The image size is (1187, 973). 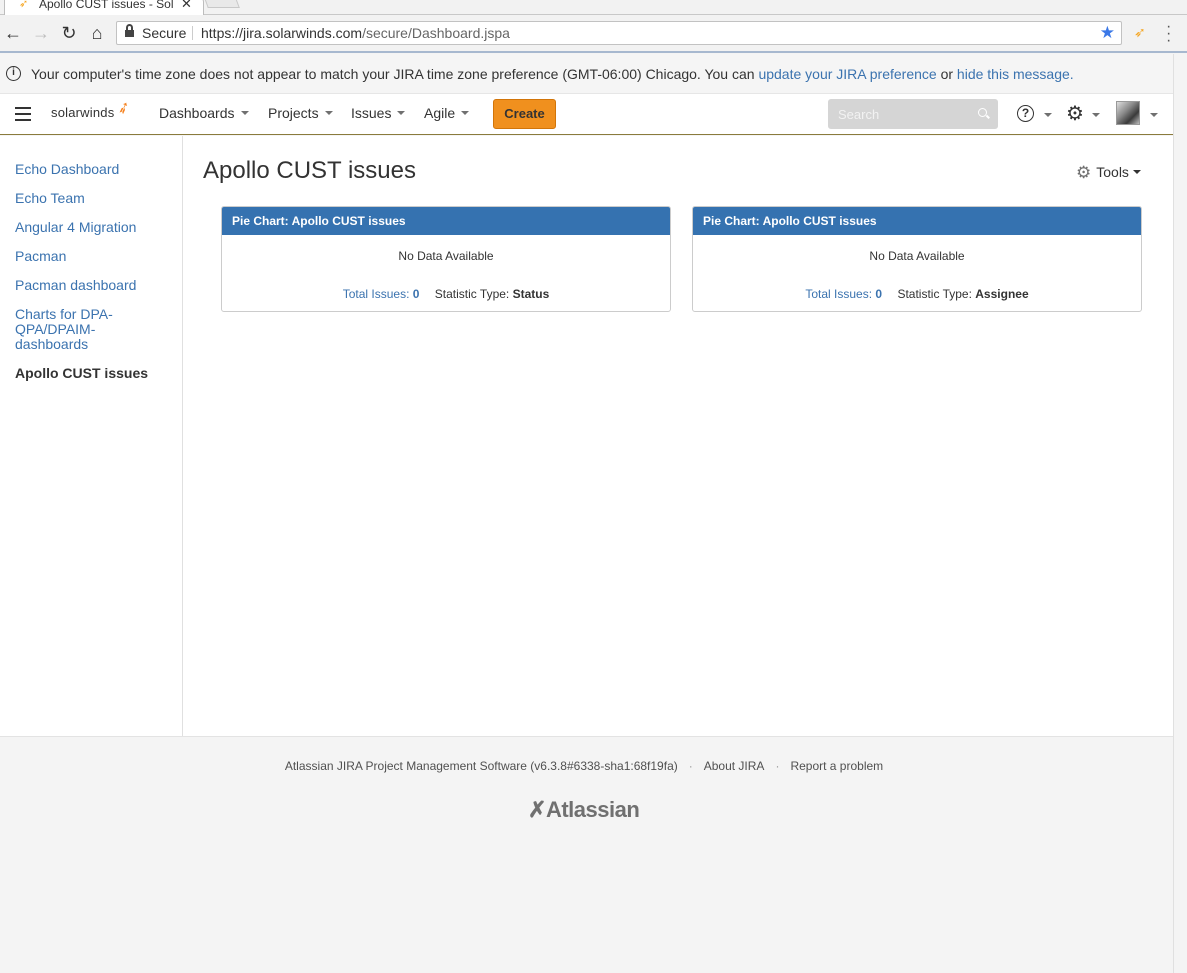 I want to click on about-jira-link: About JIRA, so click(x=734, y=766).